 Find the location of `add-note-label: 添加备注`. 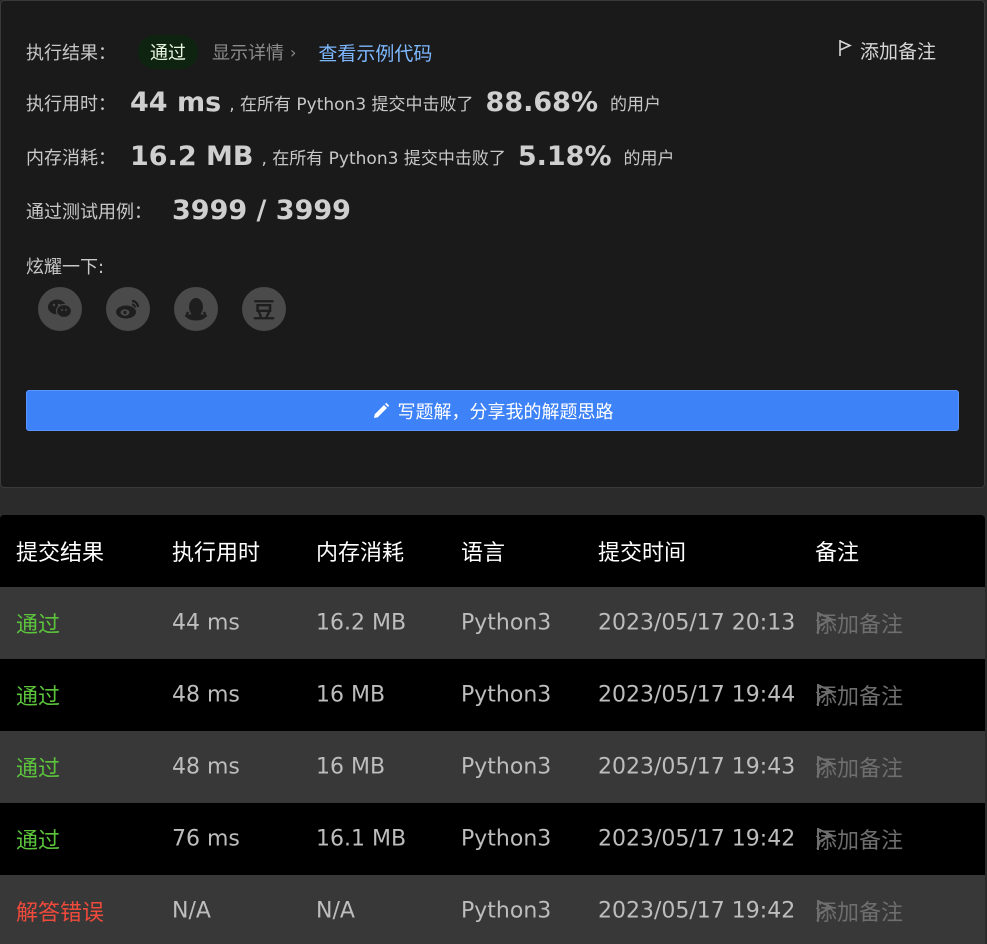

add-note-label: 添加备注 is located at coordinates (897, 52).